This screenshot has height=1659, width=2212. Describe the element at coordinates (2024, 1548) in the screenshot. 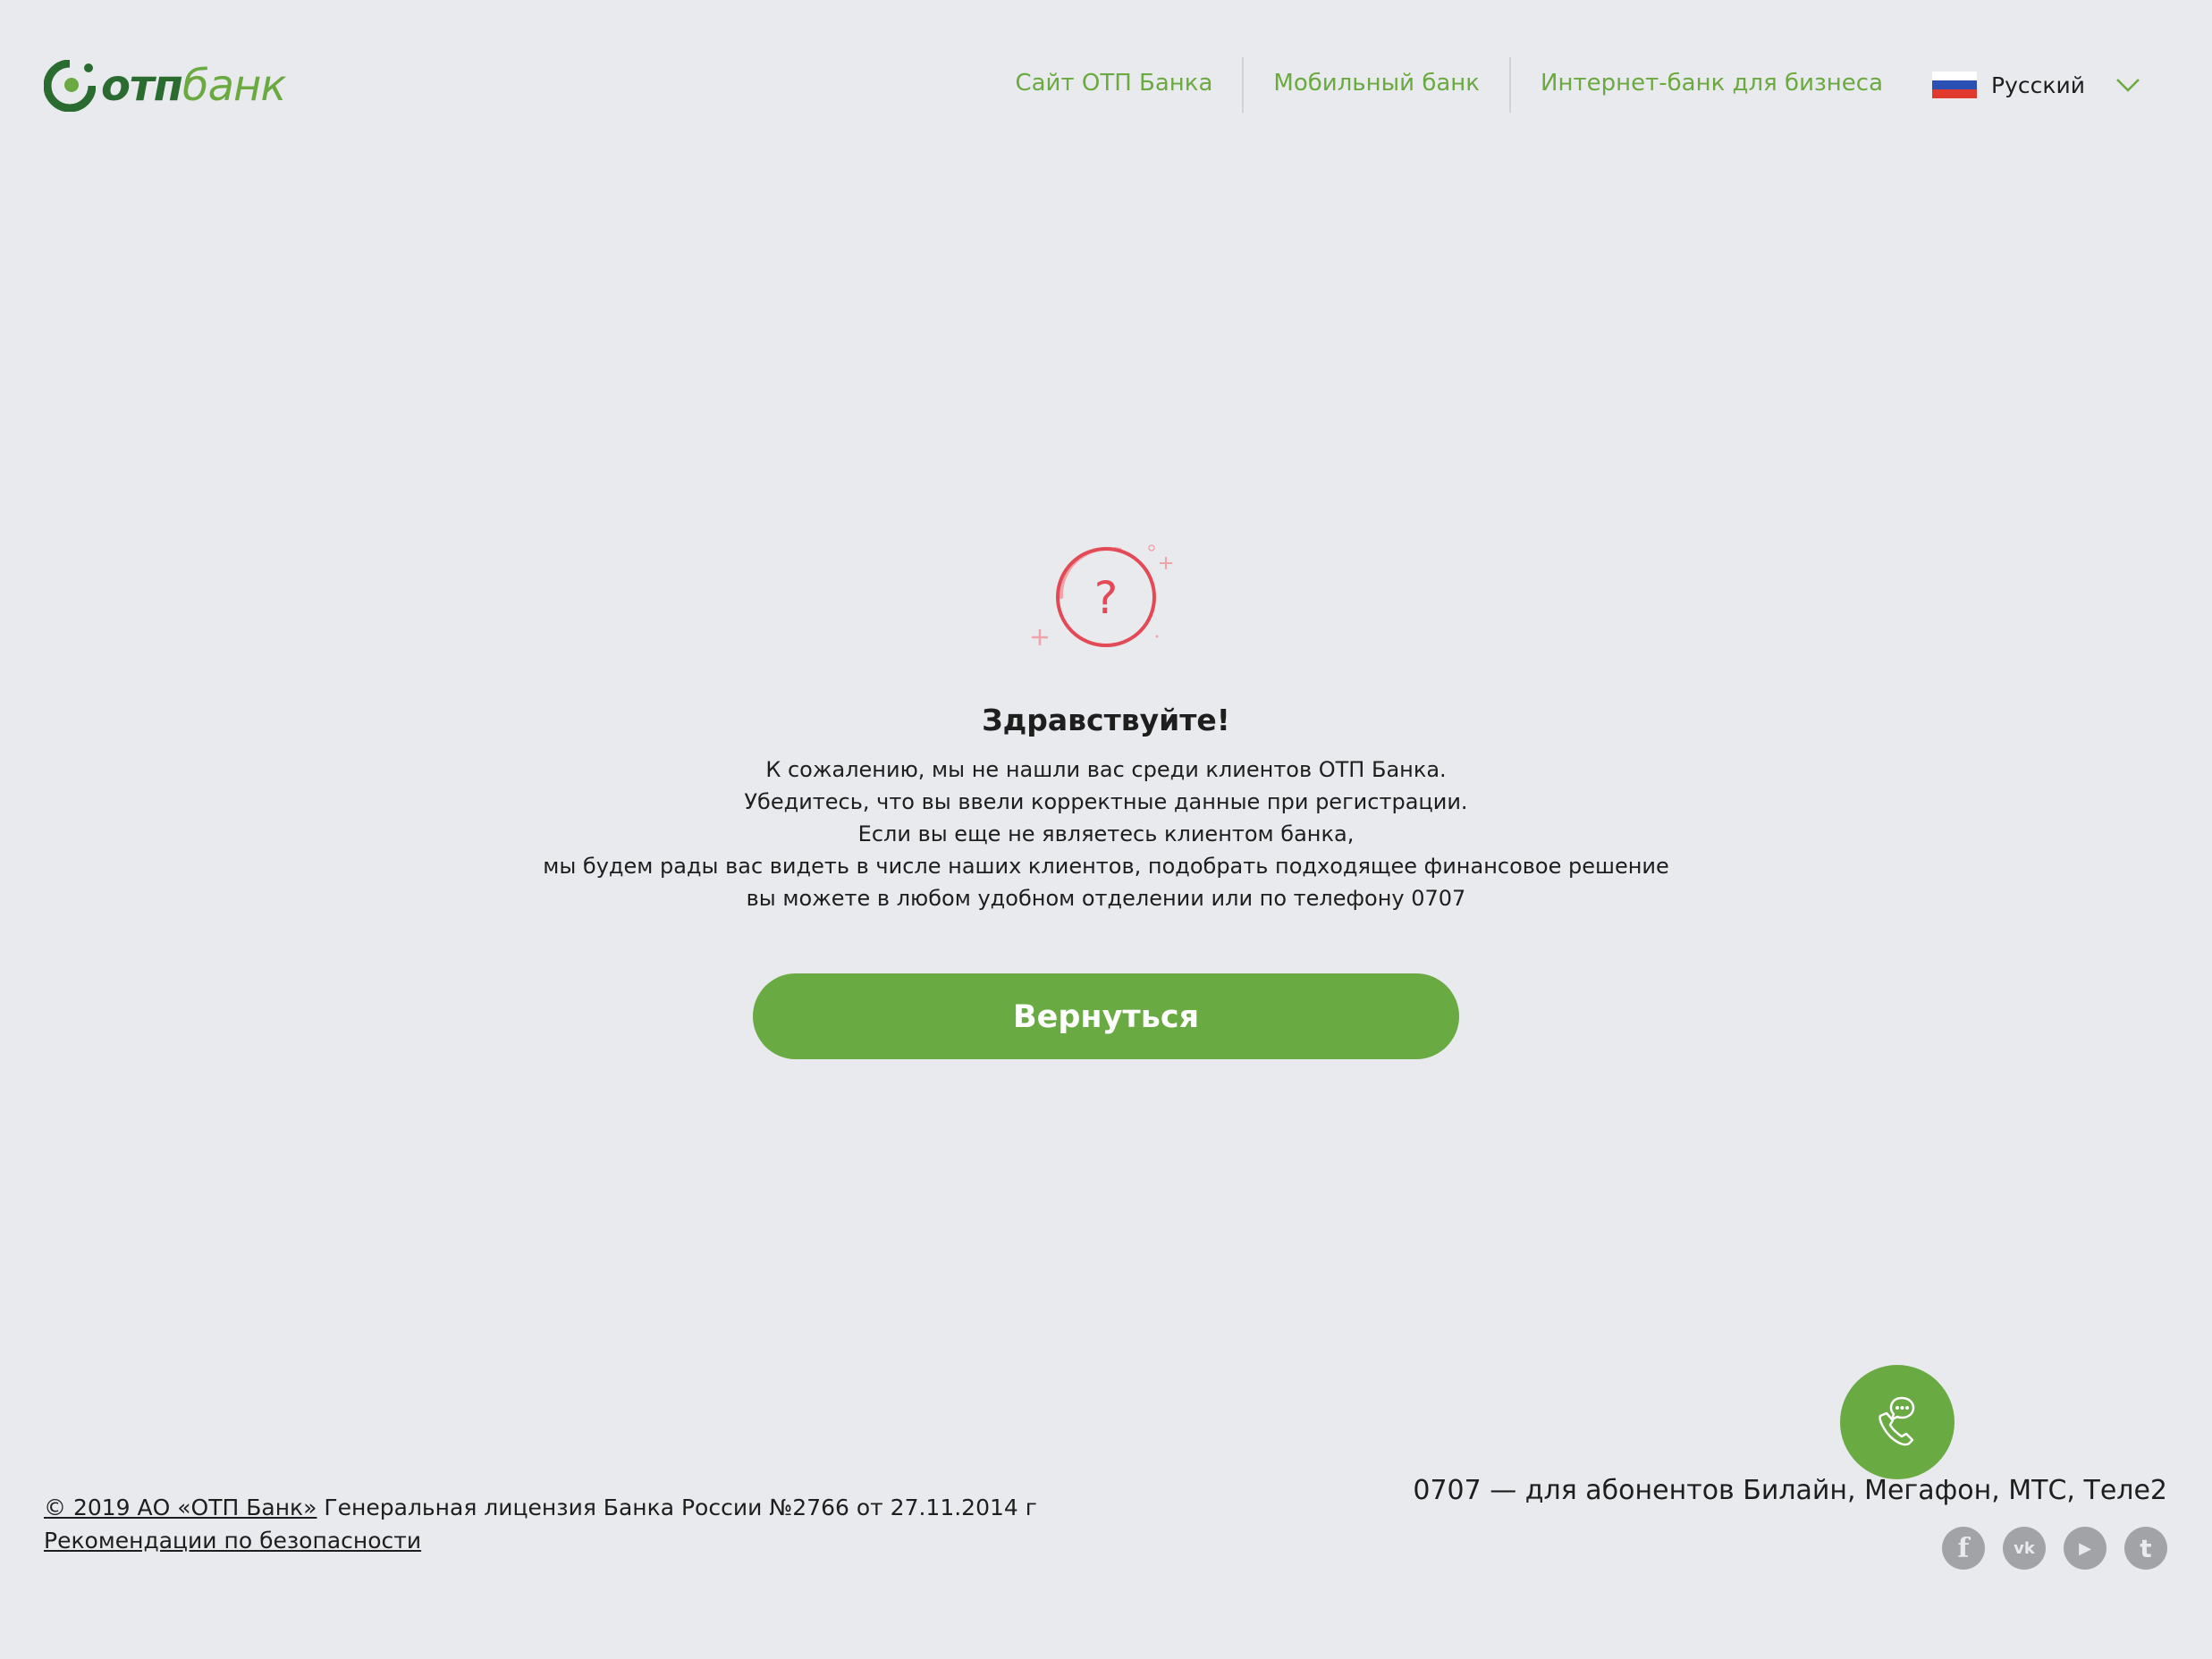

I see `vk-icon: vk` at that location.